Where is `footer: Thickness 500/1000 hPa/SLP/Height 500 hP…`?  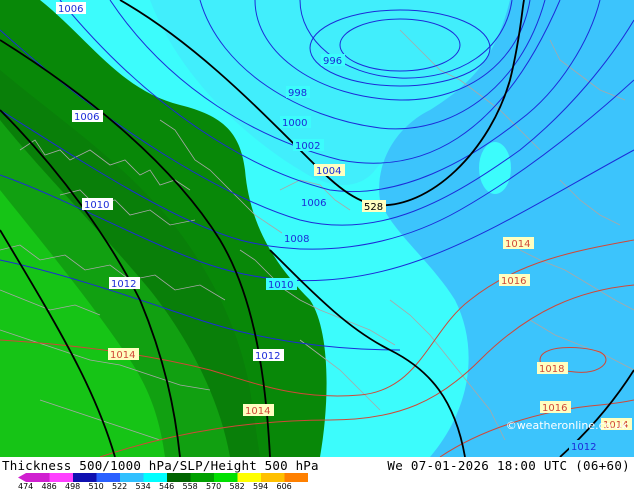
footer: Thickness 500/1000 hPa/SLP/Height 500 hP… is located at coordinates (317, 474).